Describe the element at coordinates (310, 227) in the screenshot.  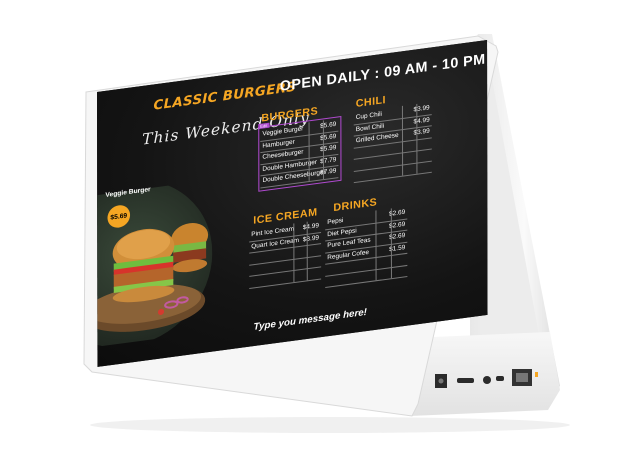
I see `menu-item-price: $4.99` at that location.